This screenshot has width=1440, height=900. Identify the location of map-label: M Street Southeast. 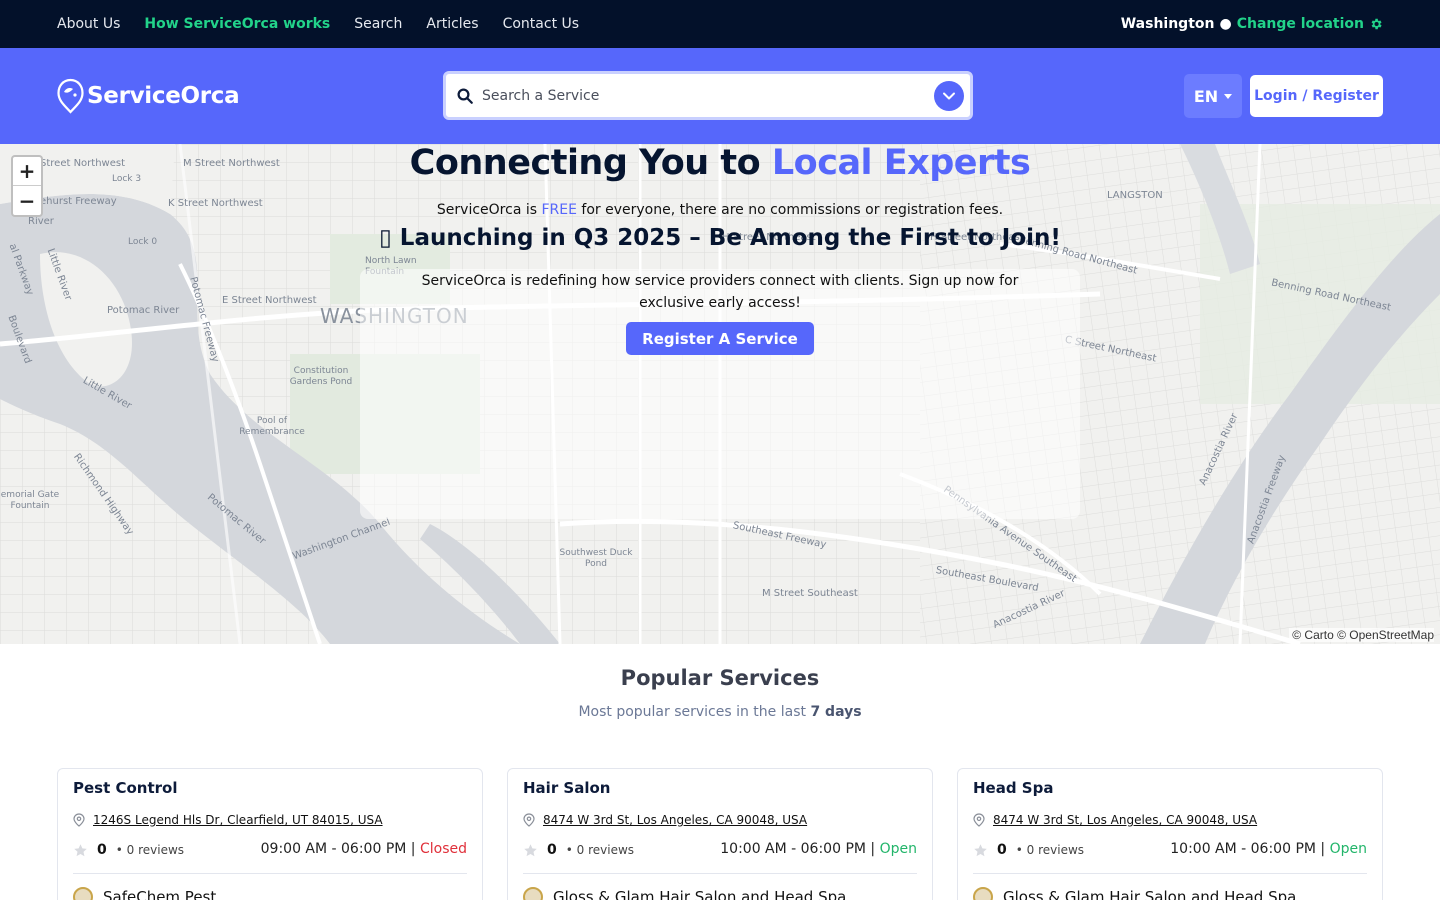
(810, 593).